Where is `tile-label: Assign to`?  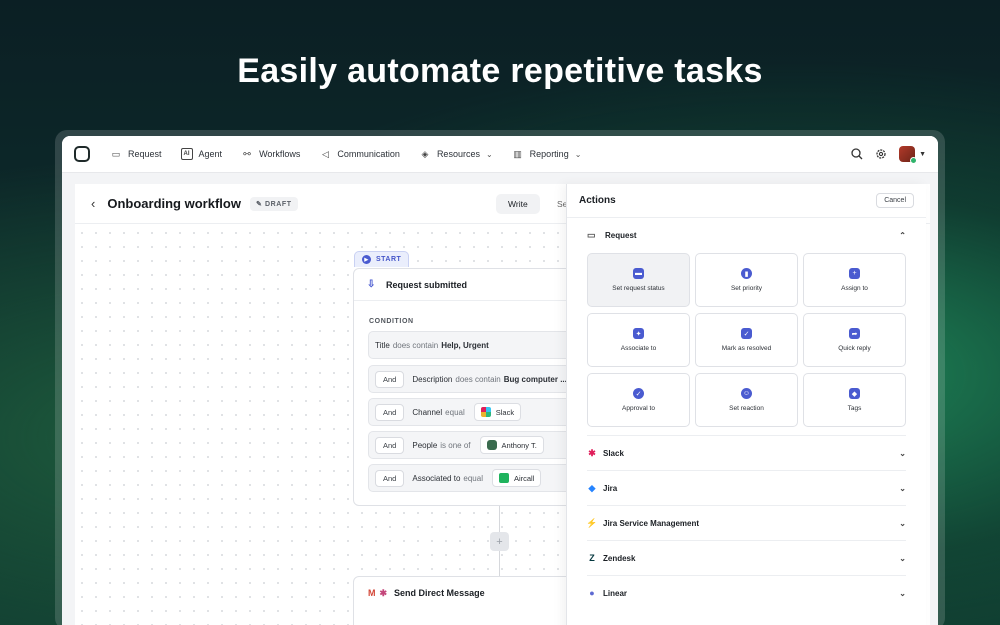
tile-label: Assign to is located at coordinates (854, 288).